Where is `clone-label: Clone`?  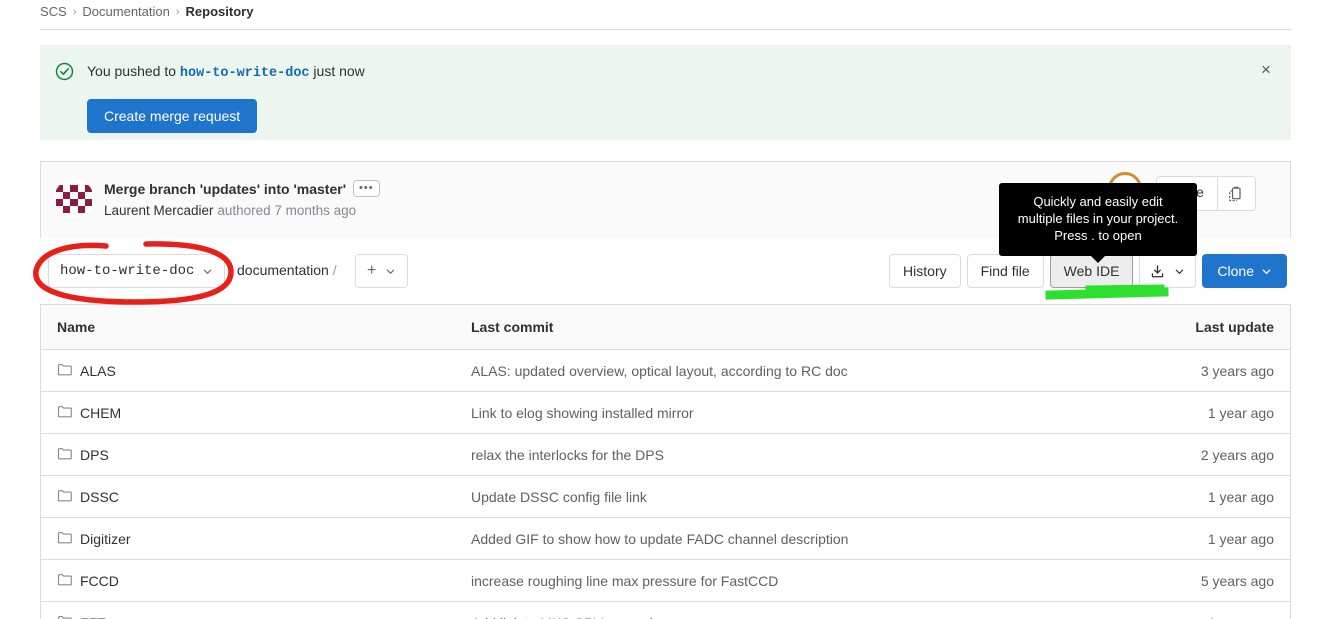 clone-label: Clone is located at coordinates (1235, 271).